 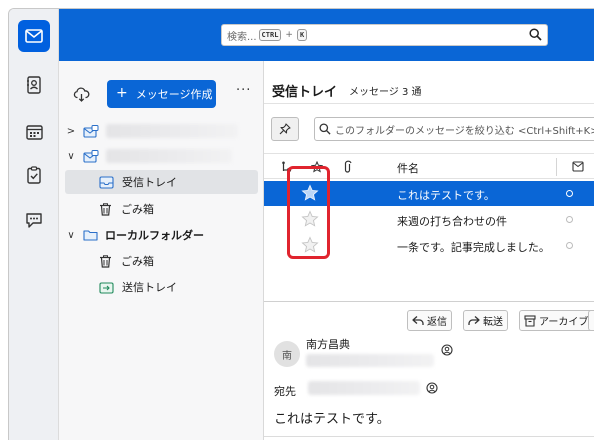 I want to click on calendar-icon, so click(x=34, y=132).